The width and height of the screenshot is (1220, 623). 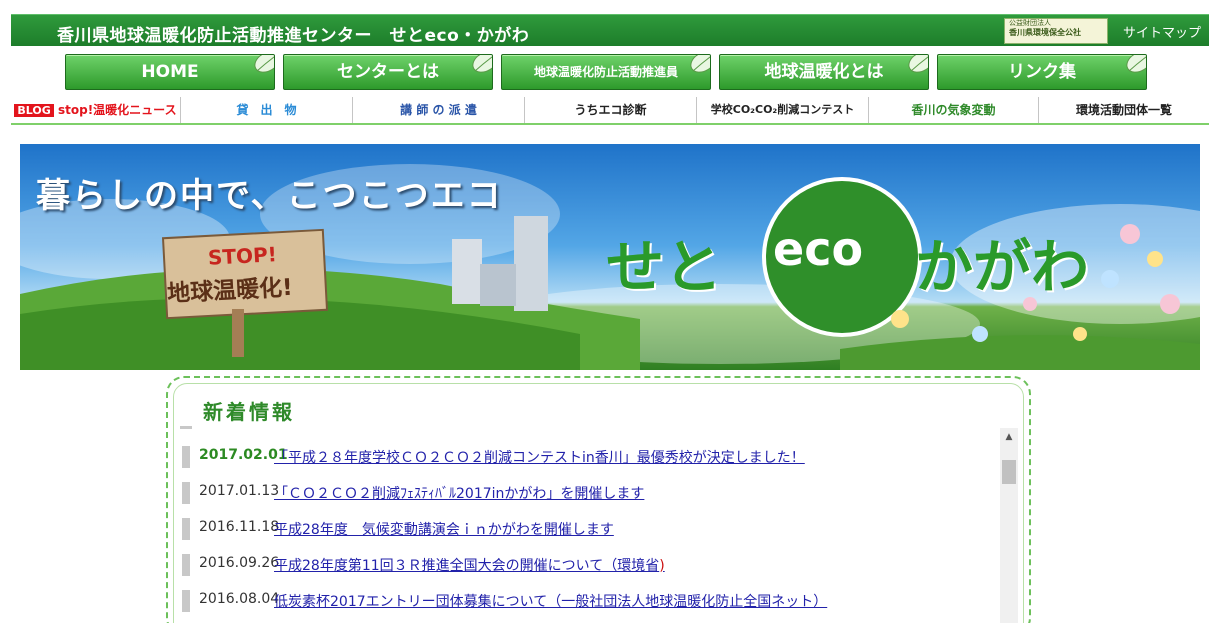 I want to click on news-link-paren: ), so click(x=662, y=566).